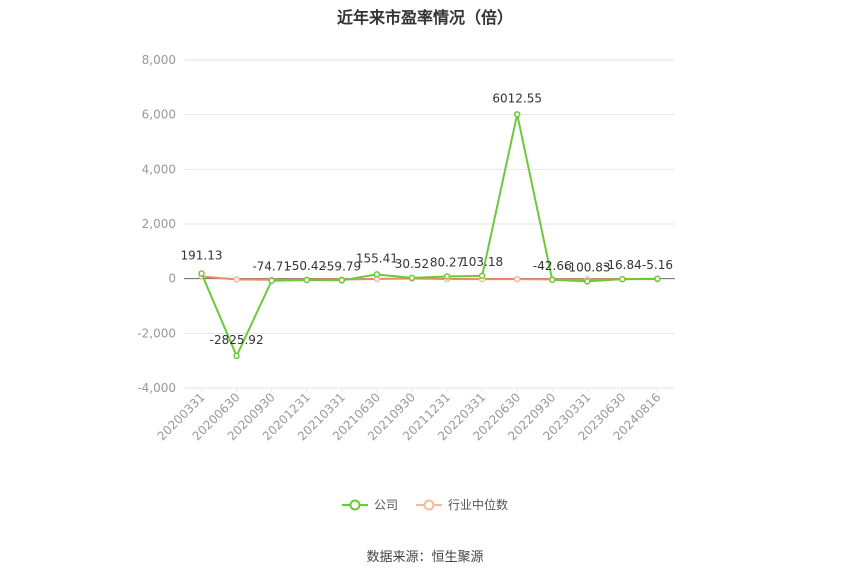  I want to click on y-tick-label: 0, so click(172, 279).